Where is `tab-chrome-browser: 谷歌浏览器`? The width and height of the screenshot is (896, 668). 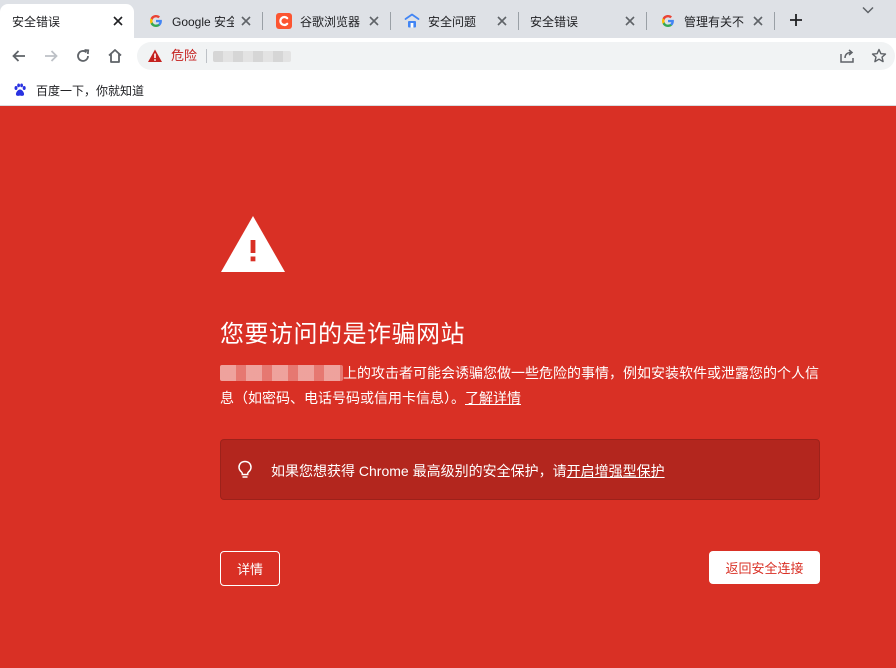 tab-chrome-browser: 谷歌浏览器 is located at coordinates (326, 21).